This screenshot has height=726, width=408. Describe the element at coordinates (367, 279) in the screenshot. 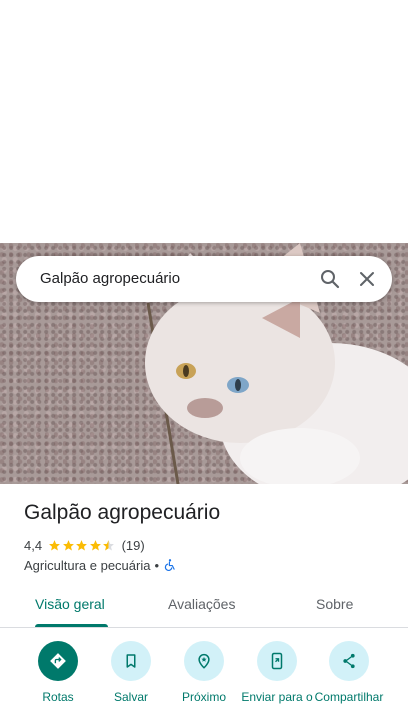

I see `close-icon` at that location.